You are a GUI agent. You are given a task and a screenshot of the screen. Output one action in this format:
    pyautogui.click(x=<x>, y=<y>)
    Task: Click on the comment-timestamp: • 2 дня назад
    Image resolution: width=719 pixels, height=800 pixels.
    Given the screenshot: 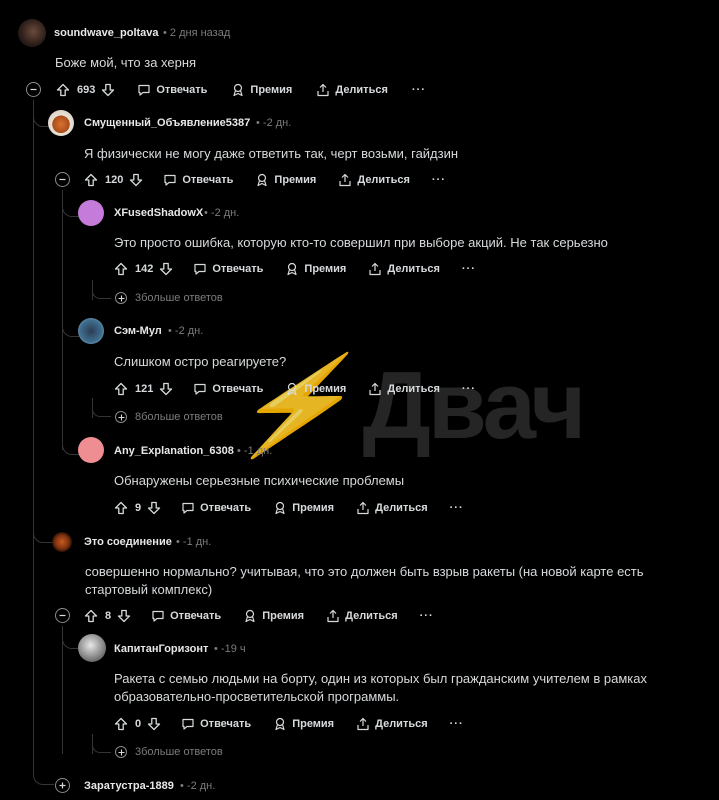 What is the action you would take?
    pyautogui.click(x=197, y=33)
    